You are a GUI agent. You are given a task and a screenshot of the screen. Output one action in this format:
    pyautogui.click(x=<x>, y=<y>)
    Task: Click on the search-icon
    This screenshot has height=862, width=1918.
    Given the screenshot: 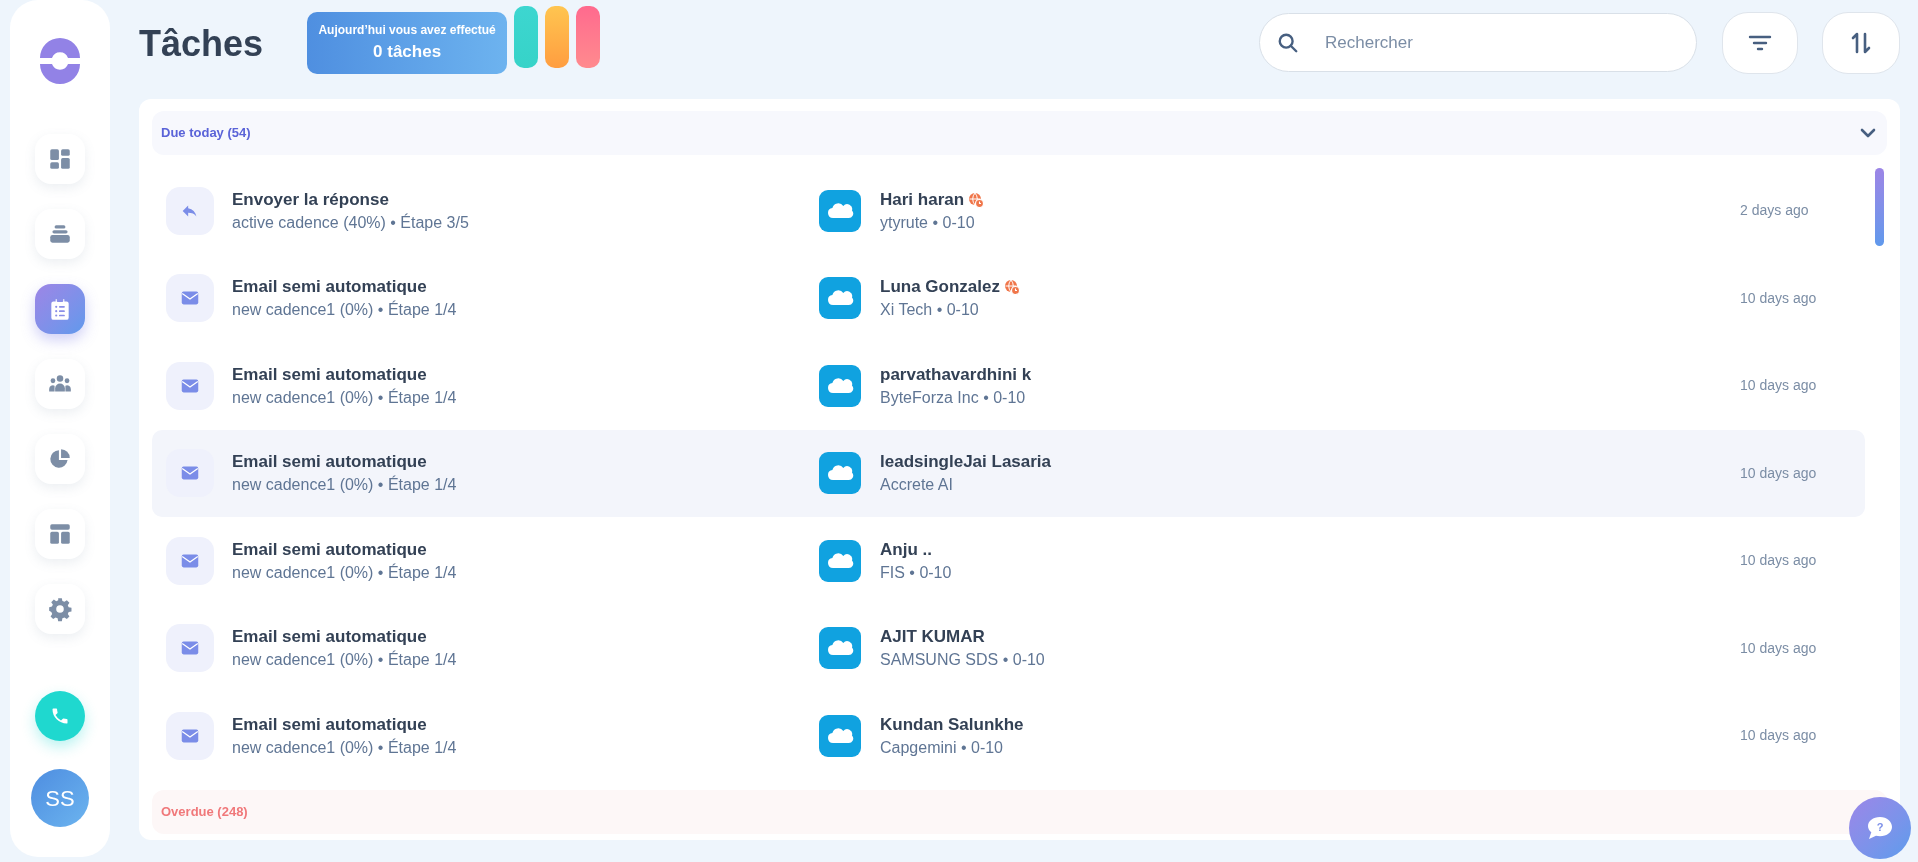 What is the action you would take?
    pyautogui.click(x=1288, y=42)
    